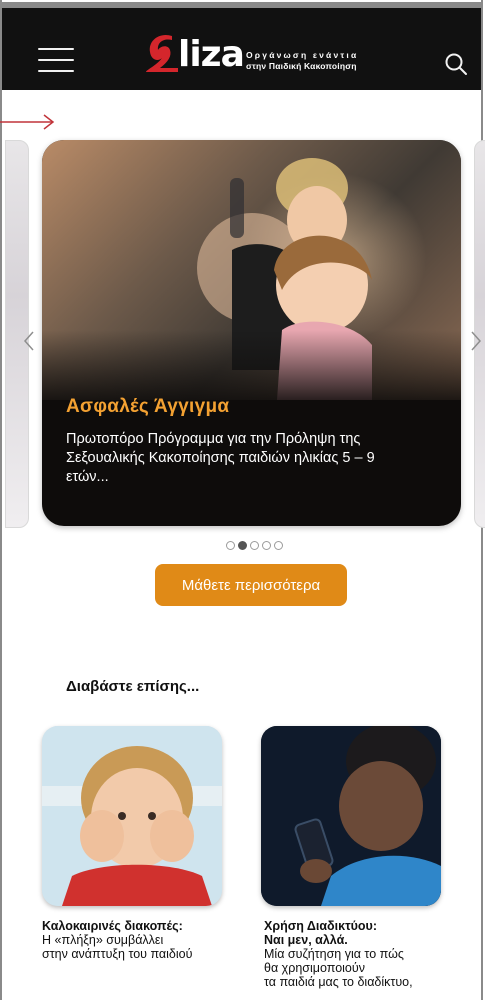 The width and height of the screenshot is (485, 1000). What do you see at coordinates (301, 66) in the screenshot?
I see `logo-tagline-line2: στην Παιδική Κακοποίηση` at bounding box center [301, 66].